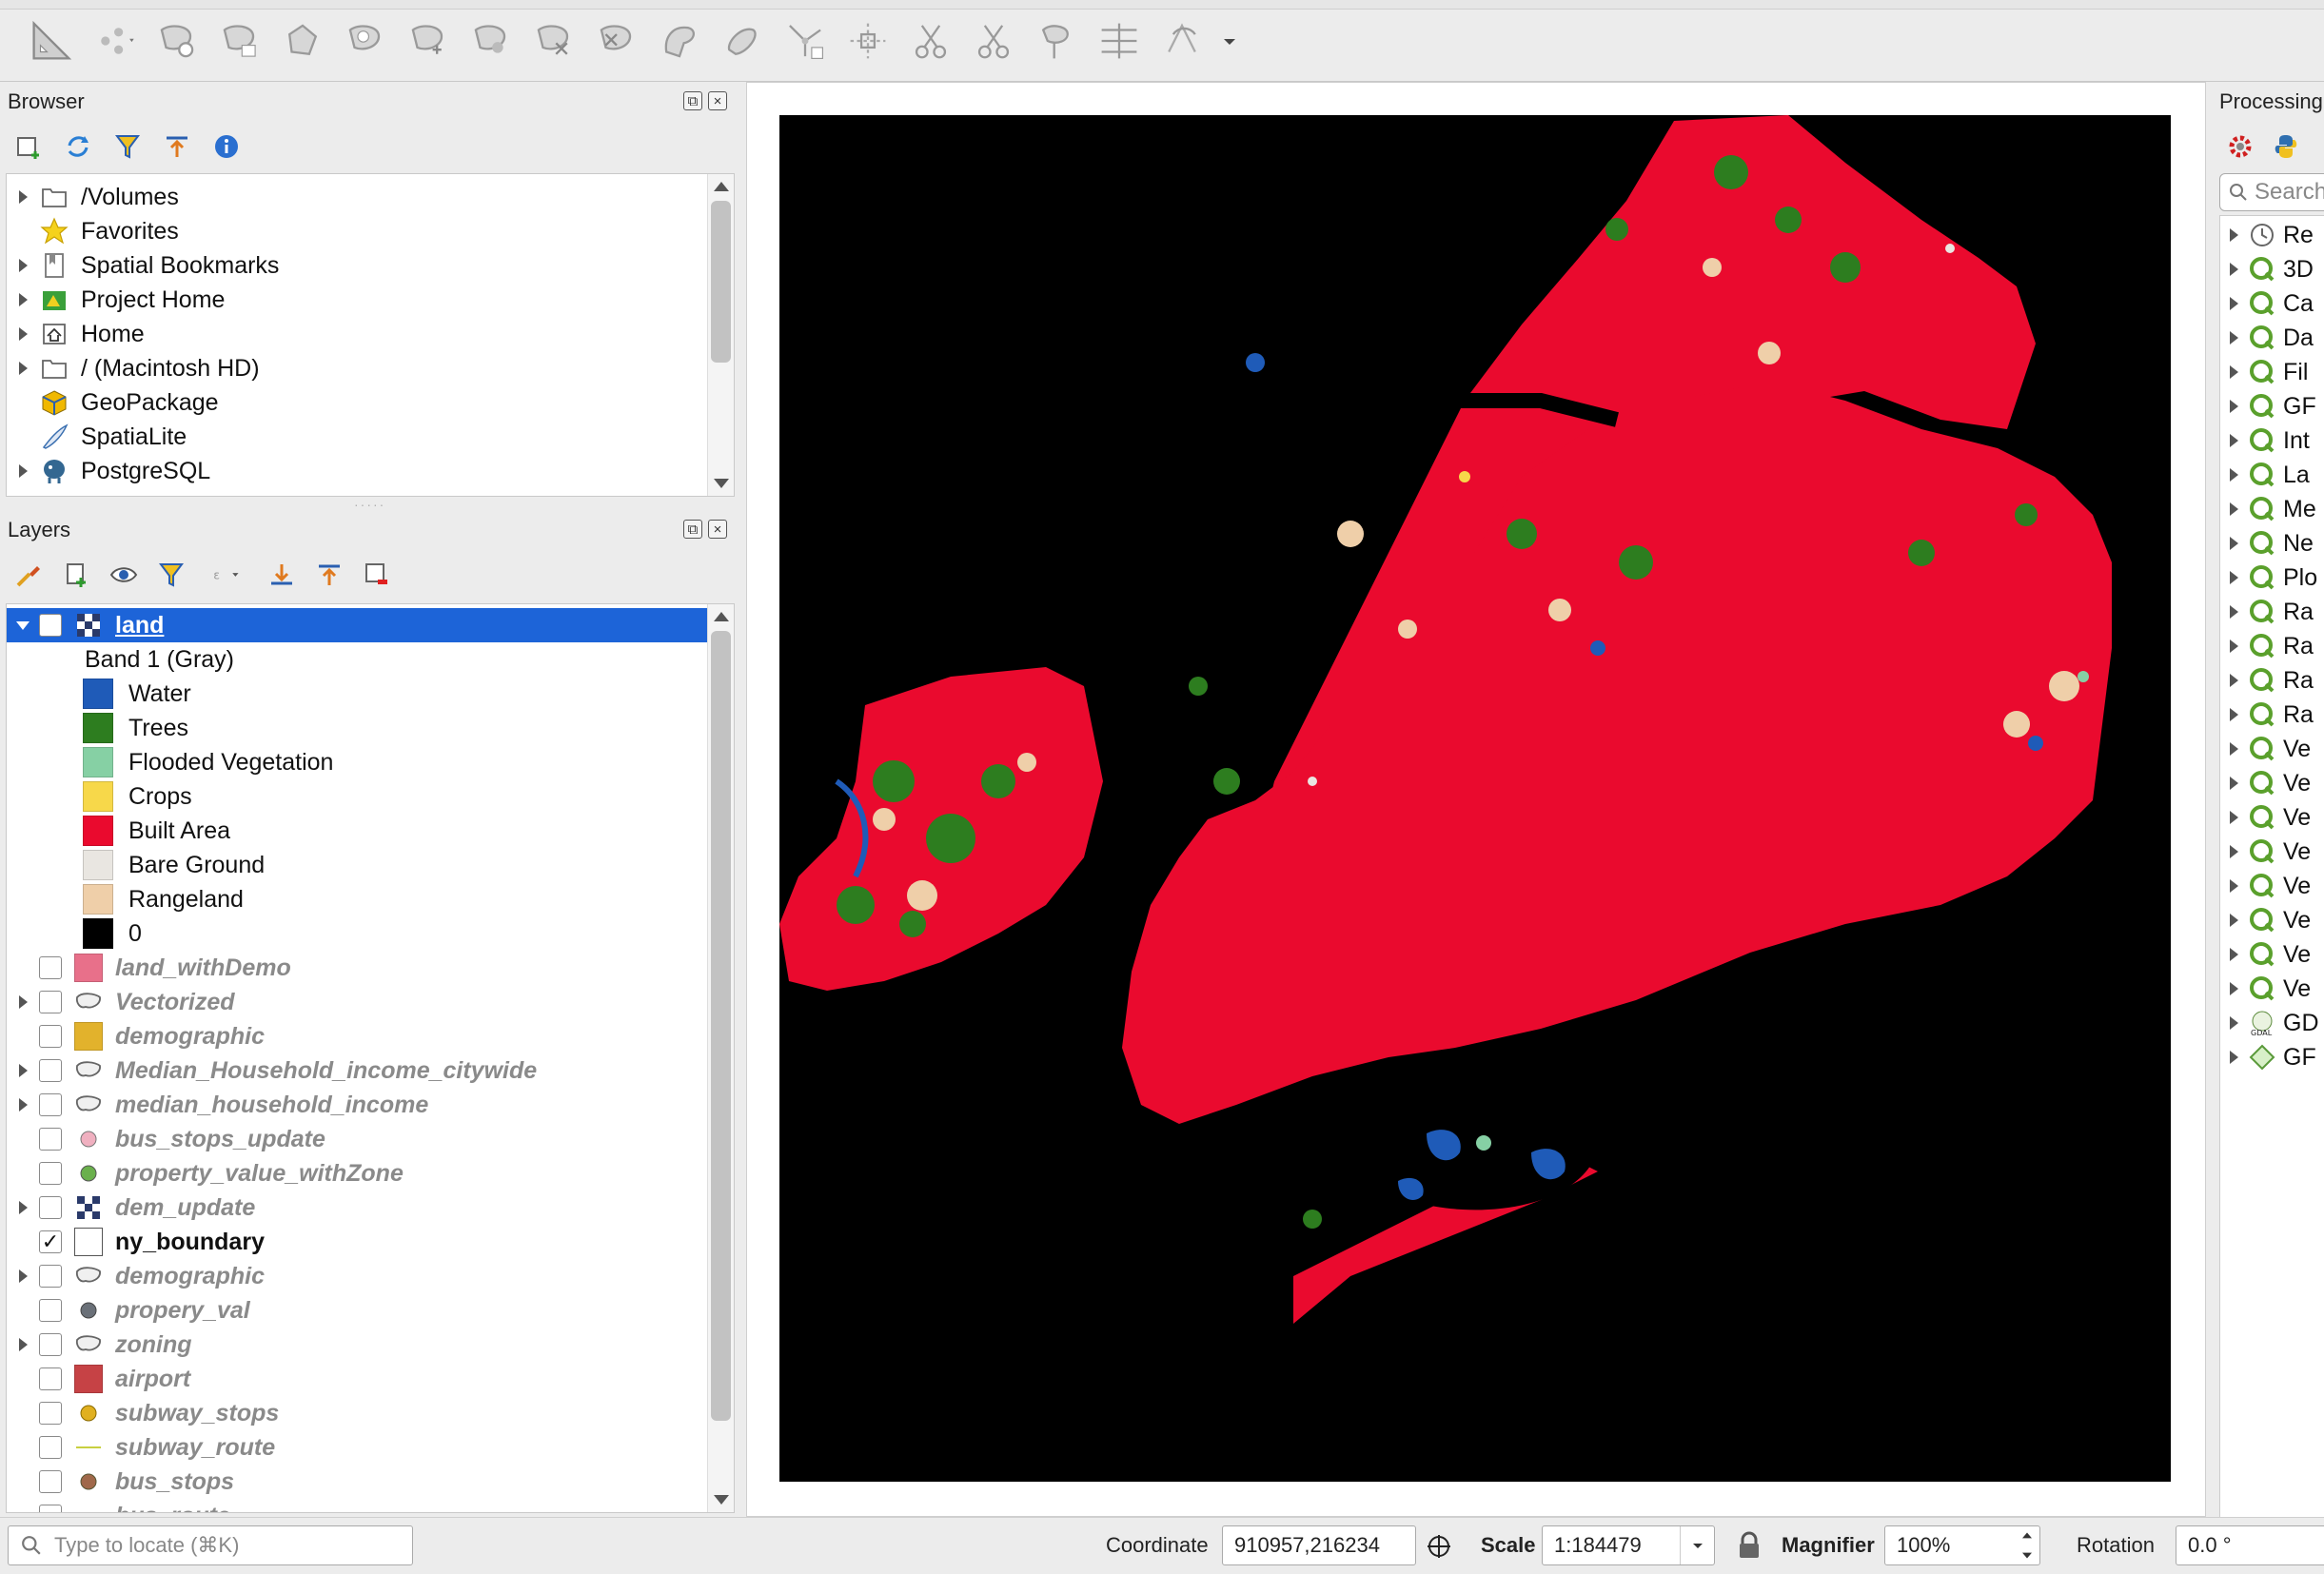  I want to click on add-group-icon, so click(76, 575).